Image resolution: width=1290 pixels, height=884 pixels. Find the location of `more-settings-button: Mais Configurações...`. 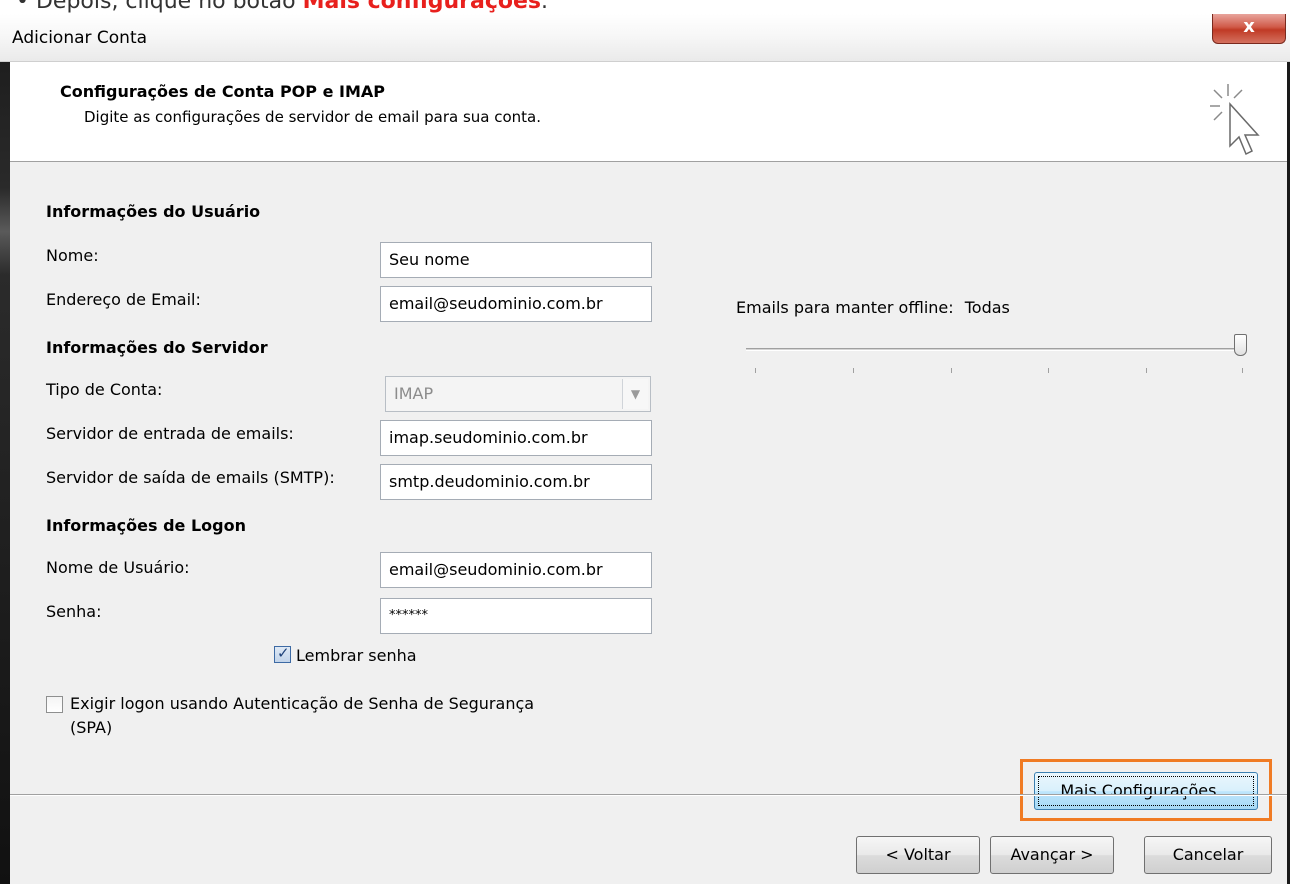

more-settings-button: Mais Configurações... is located at coordinates (1146, 791).